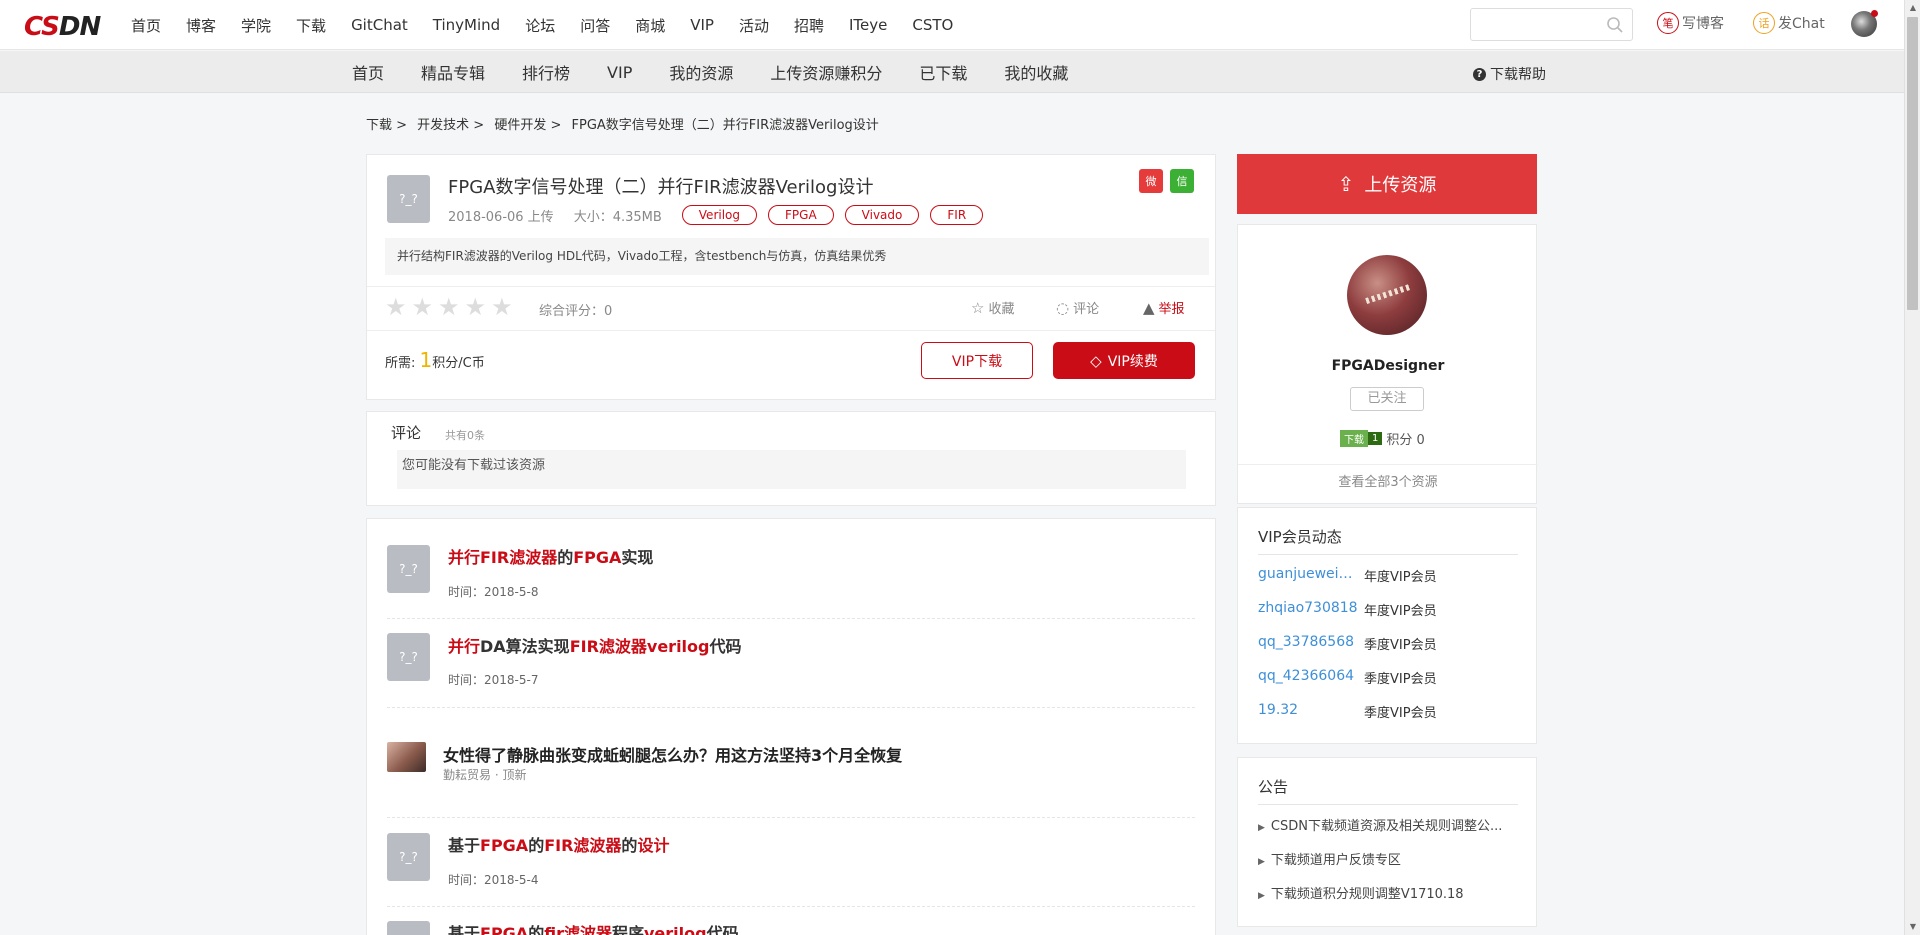 This screenshot has width=1920, height=935. What do you see at coordinates (1912, 8) in the screenshot?
I see `scroll-up-icon: ▲` at bounding box center [1912, 8].